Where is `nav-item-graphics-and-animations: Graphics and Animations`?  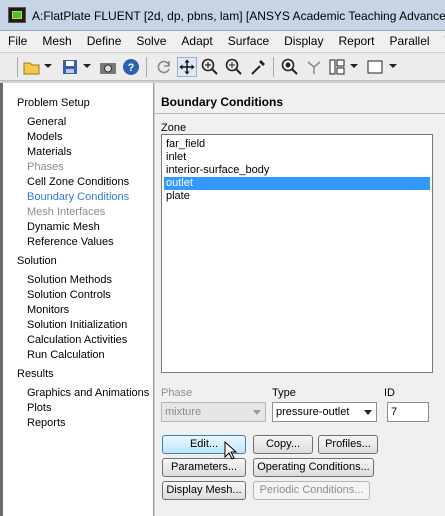
nav-item-graphics-and-animations: Graphics and Animations is located at coordinates (88, 393).